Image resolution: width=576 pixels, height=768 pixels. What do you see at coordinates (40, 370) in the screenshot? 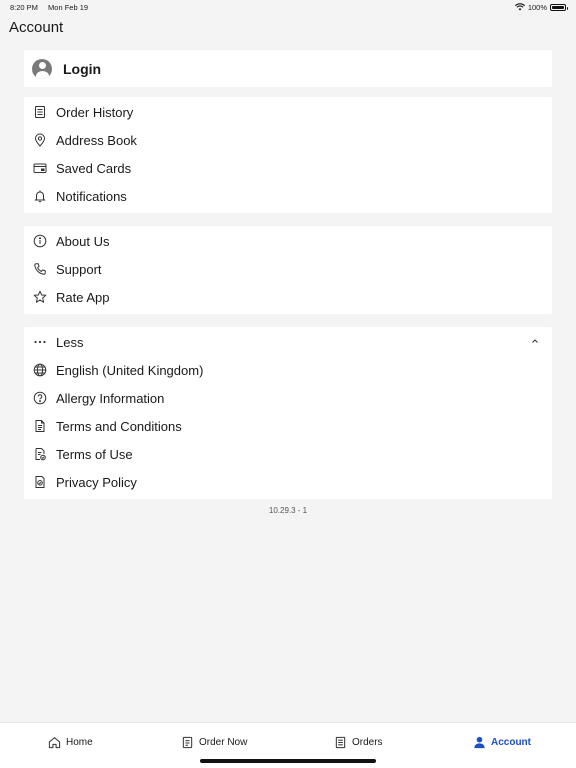
I see `globe-icon` at bounding box center [40, 370].